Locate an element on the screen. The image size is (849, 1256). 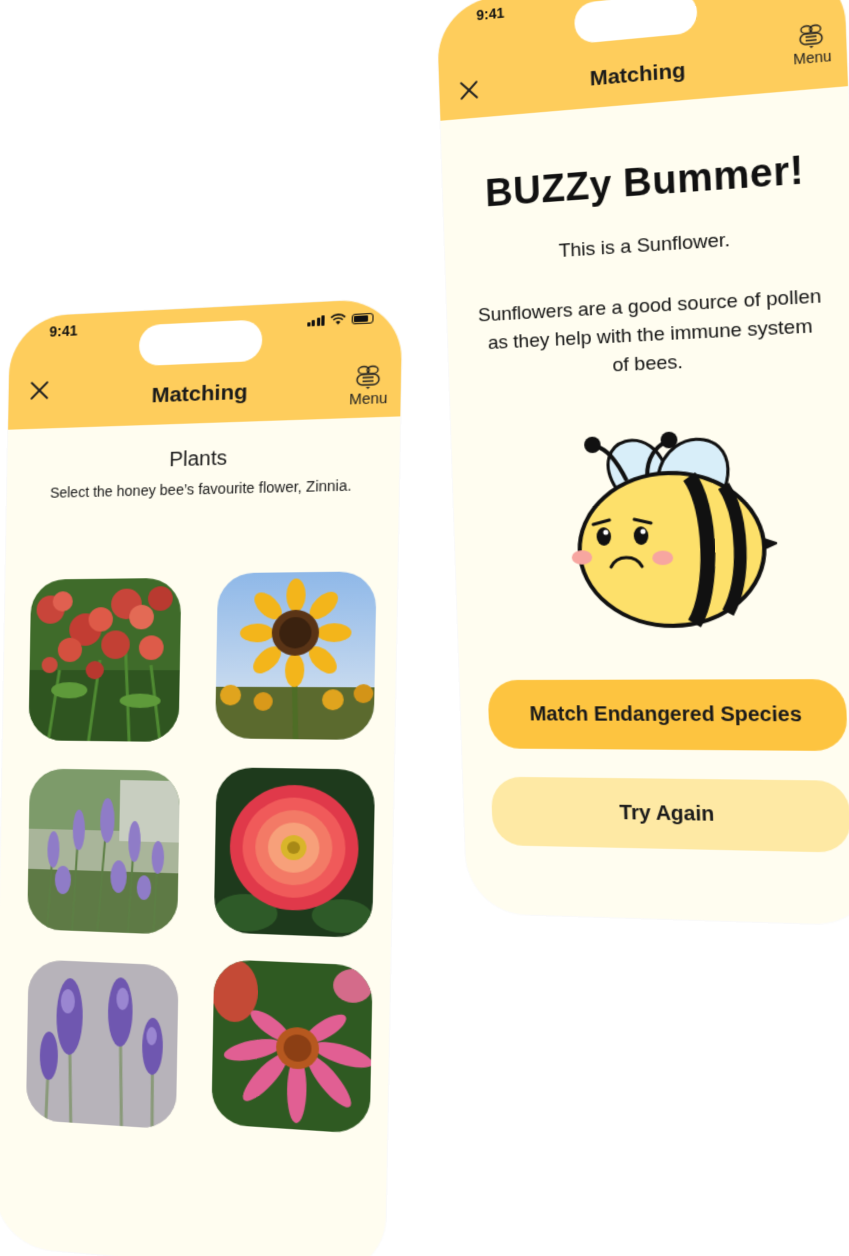
flower-option-zinnia is located at coordinates (294, 853).